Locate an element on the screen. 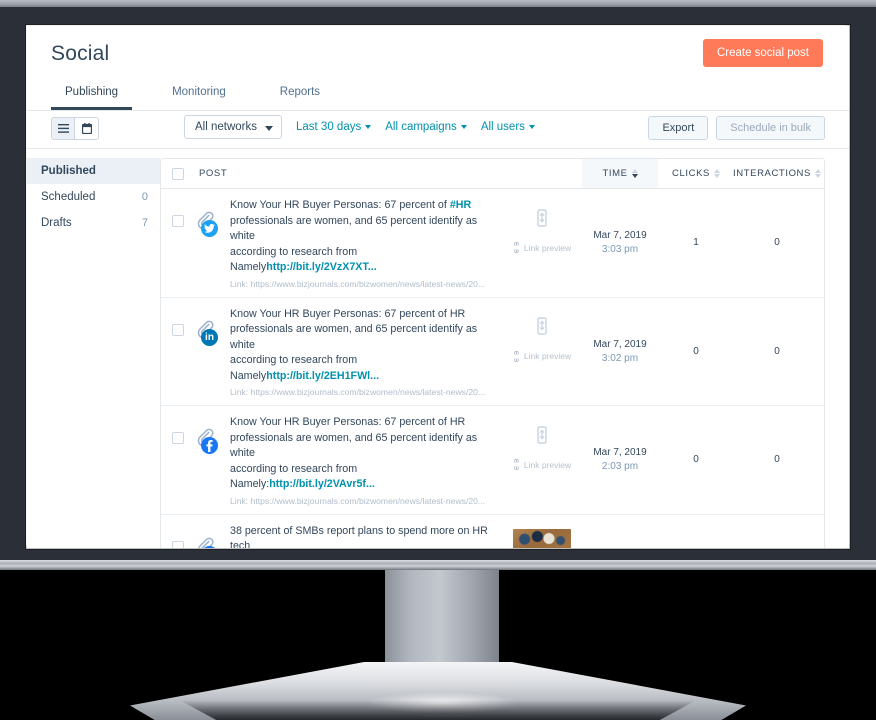  post-time: 2:03 pm is located at coordinates (620, 467).